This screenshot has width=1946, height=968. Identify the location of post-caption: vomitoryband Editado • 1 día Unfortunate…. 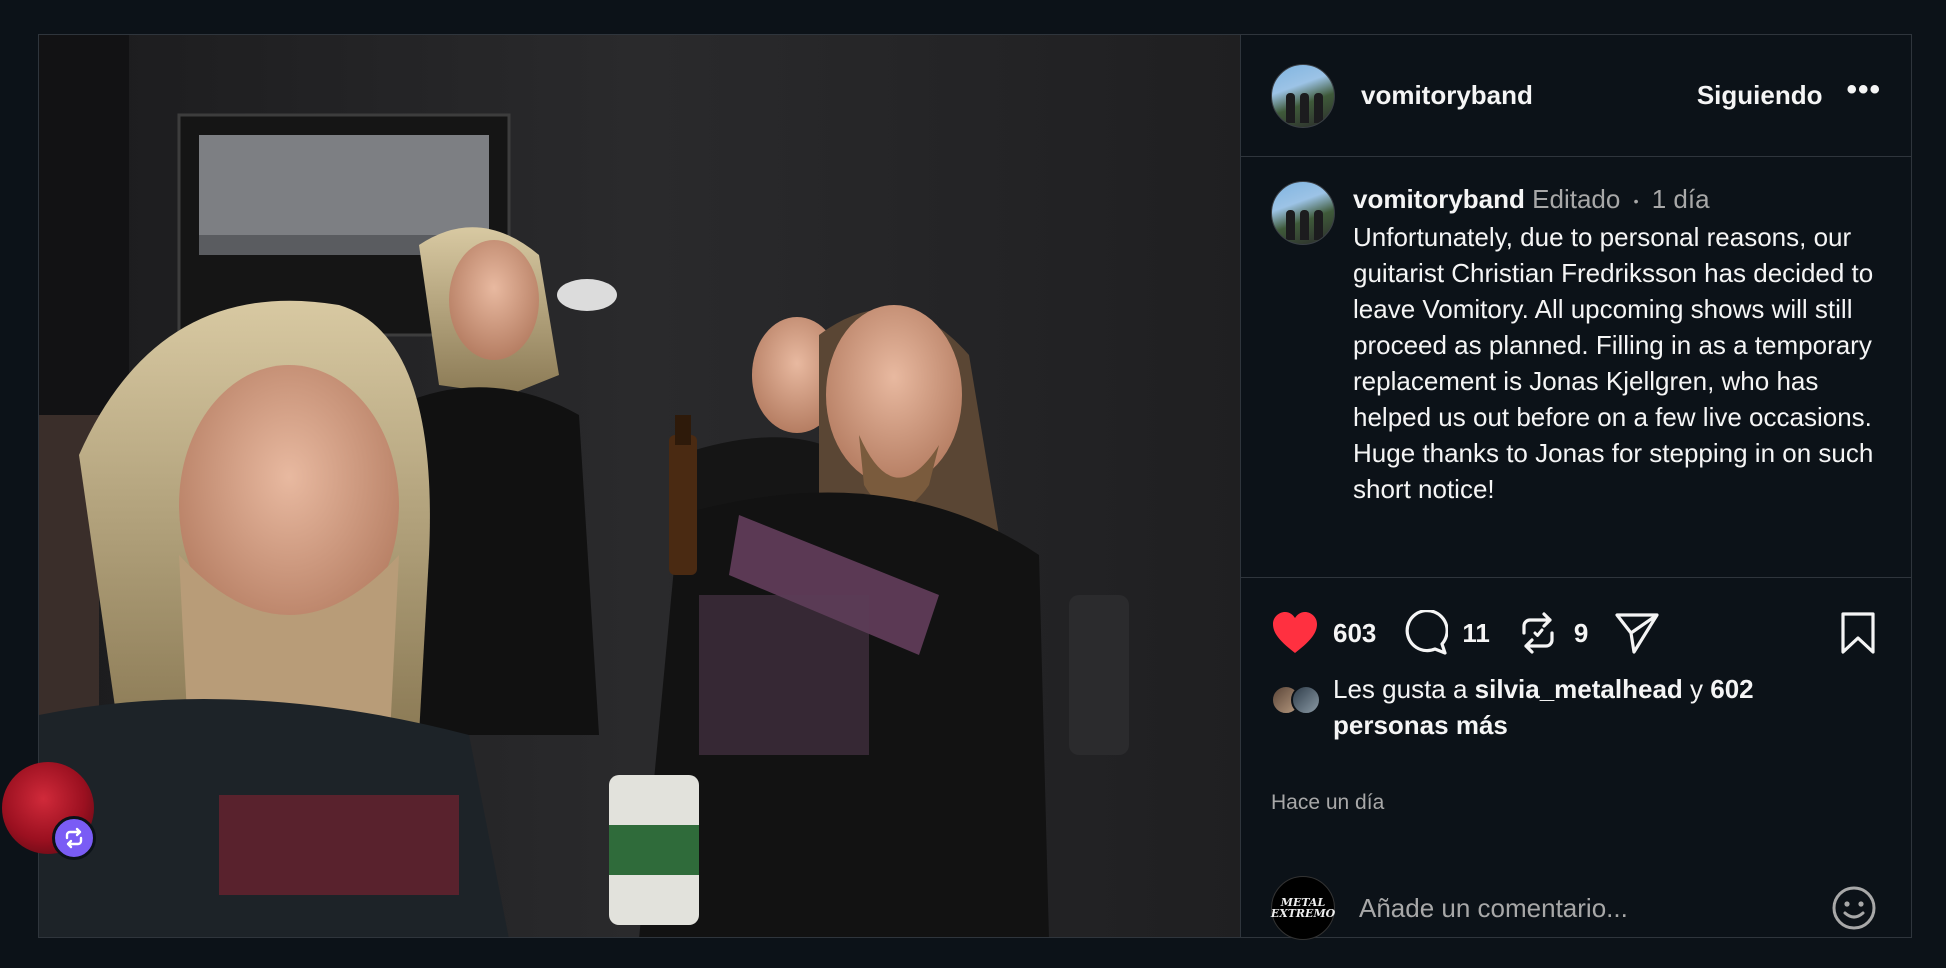
(1576, 344).